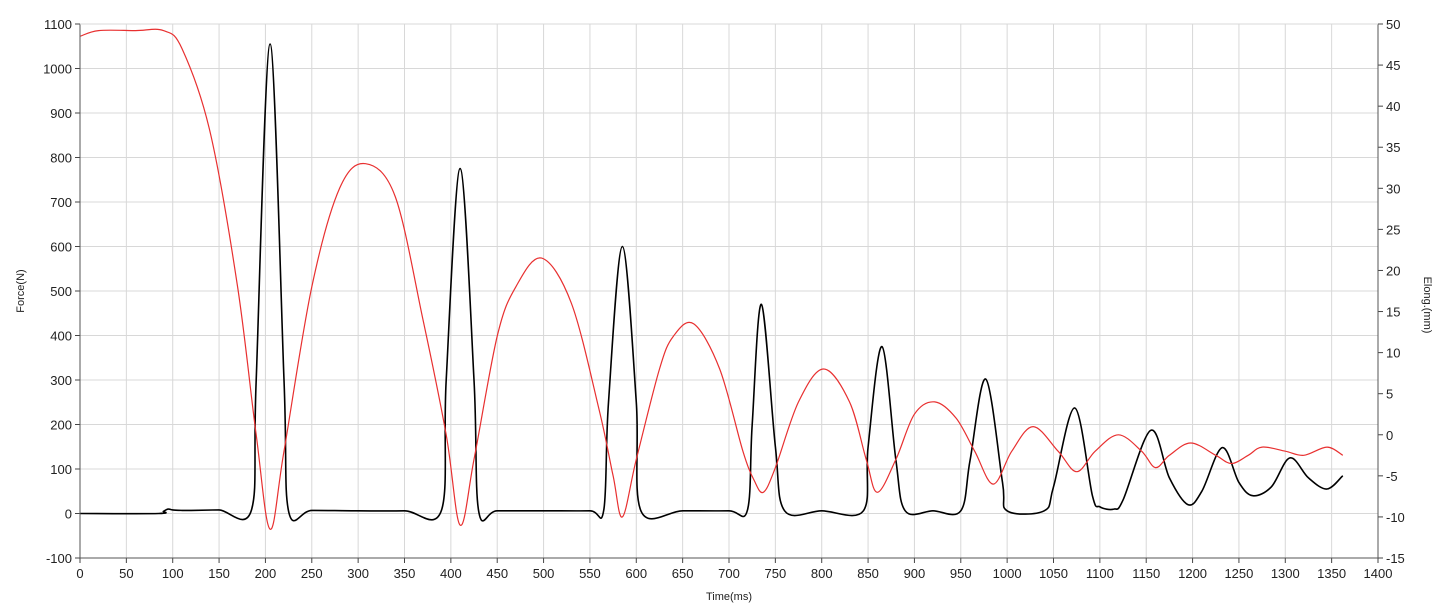 Image resolution: width=1445 pixels, height=608 pixels. What do you see at coordinates (1395, 291) in the screenshot?
I see `right-y-axis-tick-labels: -15 -10 -5 0 5 10 15 20 25 30 35 40 45 50` at bounding box center [1395, 291].